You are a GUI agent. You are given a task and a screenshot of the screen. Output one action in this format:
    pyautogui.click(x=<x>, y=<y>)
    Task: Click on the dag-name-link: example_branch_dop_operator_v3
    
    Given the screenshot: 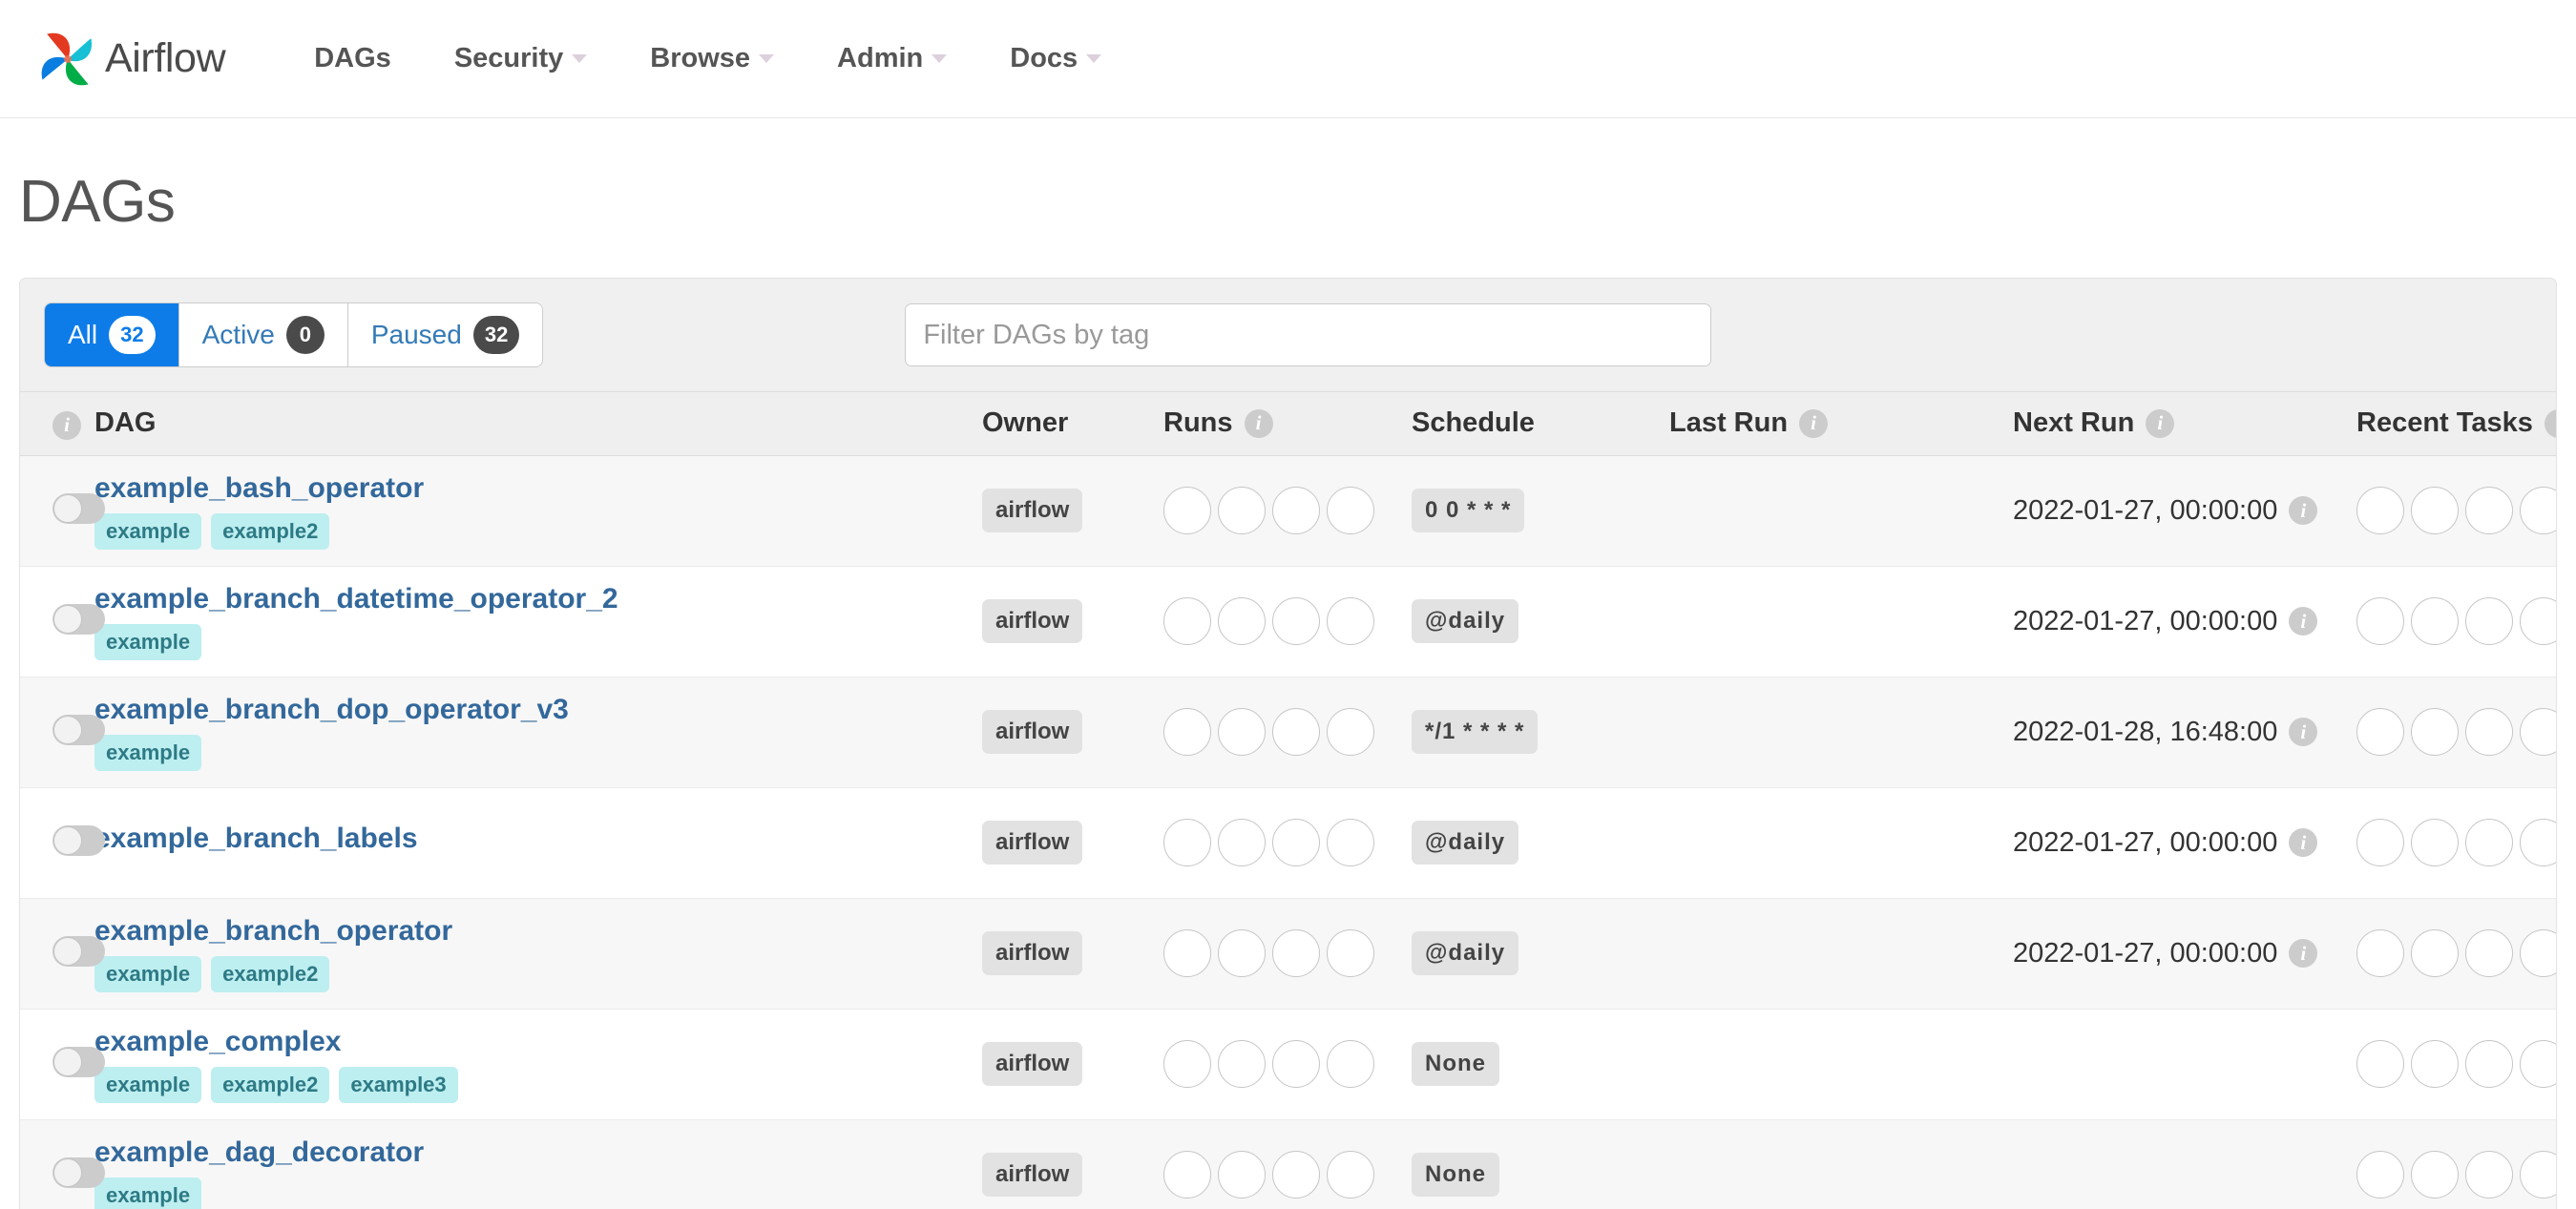 What is the action you would take?
    pyautogui.click(x=538, y=710)
    